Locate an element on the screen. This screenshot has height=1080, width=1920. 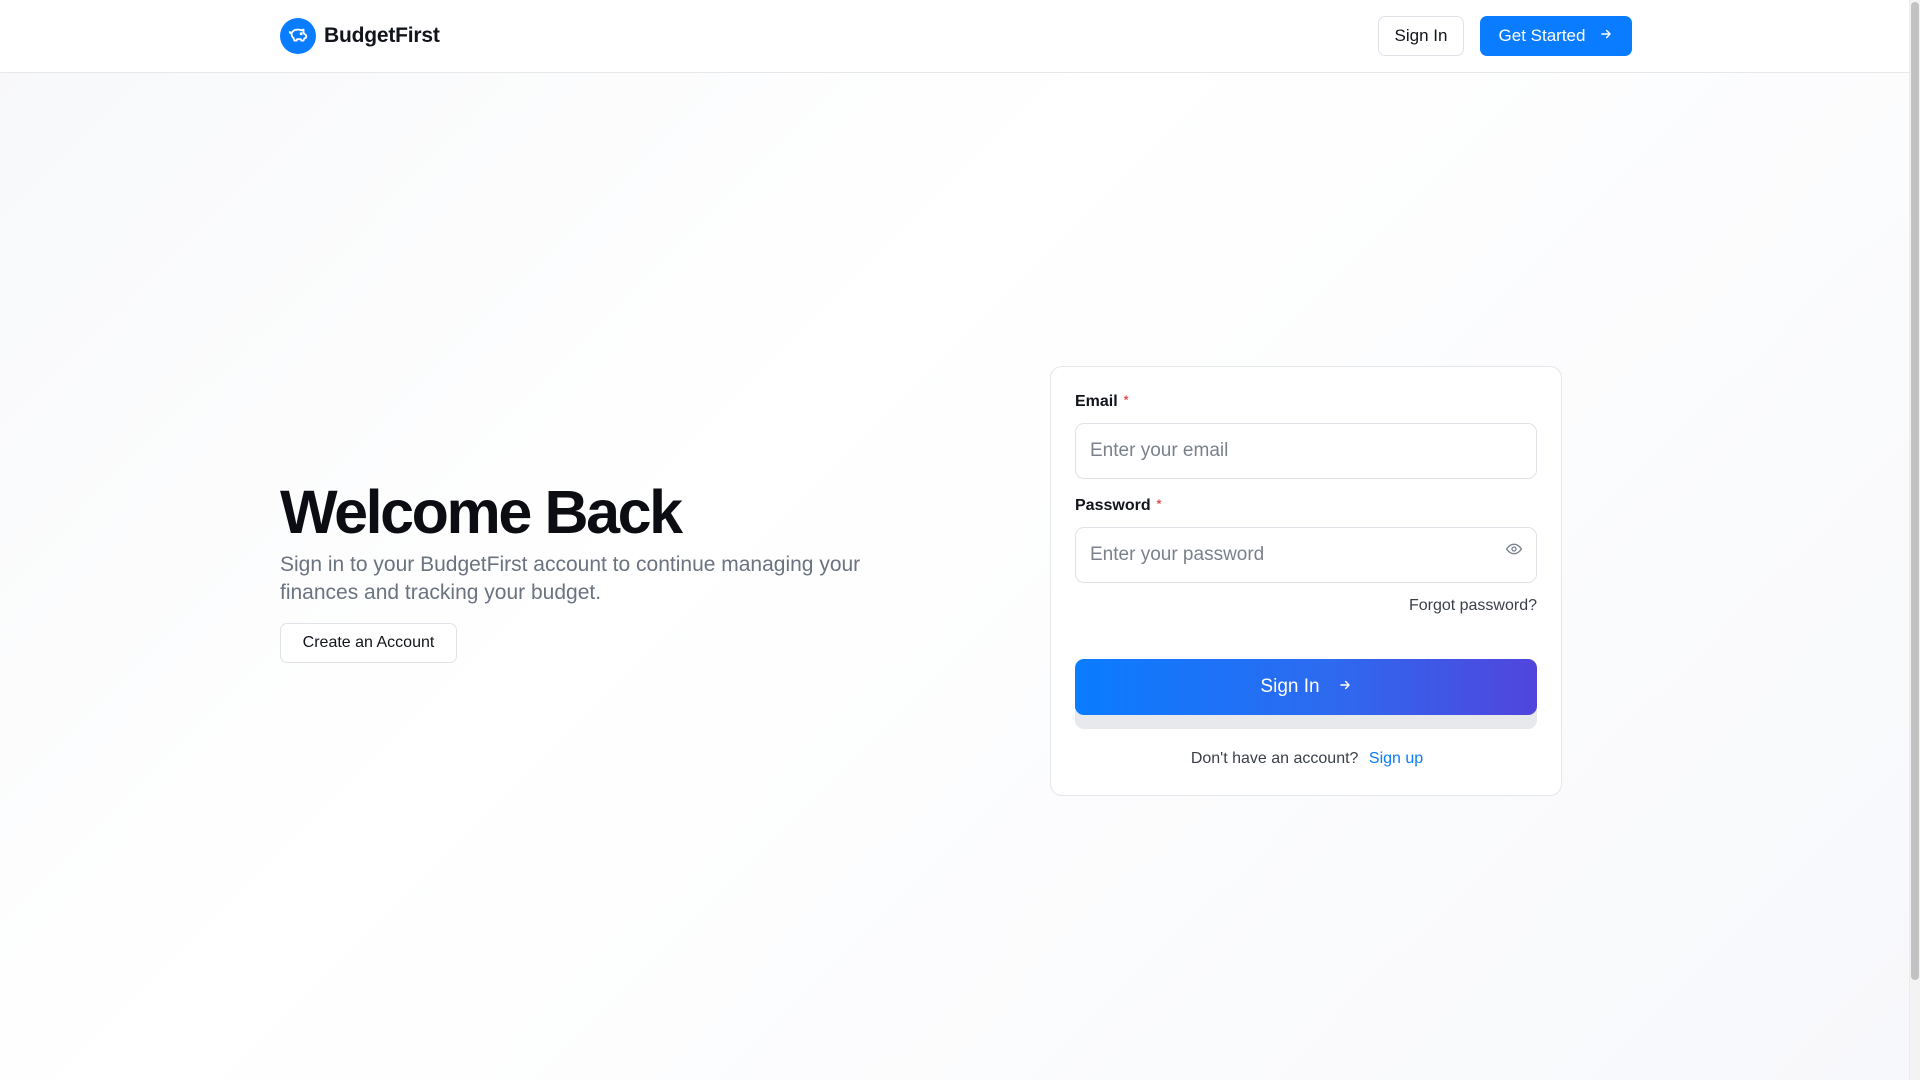
sign-in-submit-button: Sign In is located at coordinates (1306, 687).